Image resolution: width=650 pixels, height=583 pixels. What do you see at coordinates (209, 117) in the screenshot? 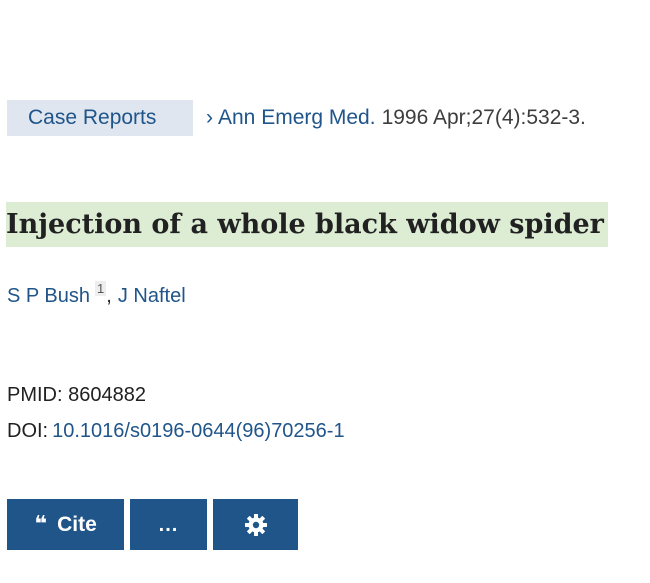
I see `chevron-right-icon: ›` at bounding box center [209, 117].